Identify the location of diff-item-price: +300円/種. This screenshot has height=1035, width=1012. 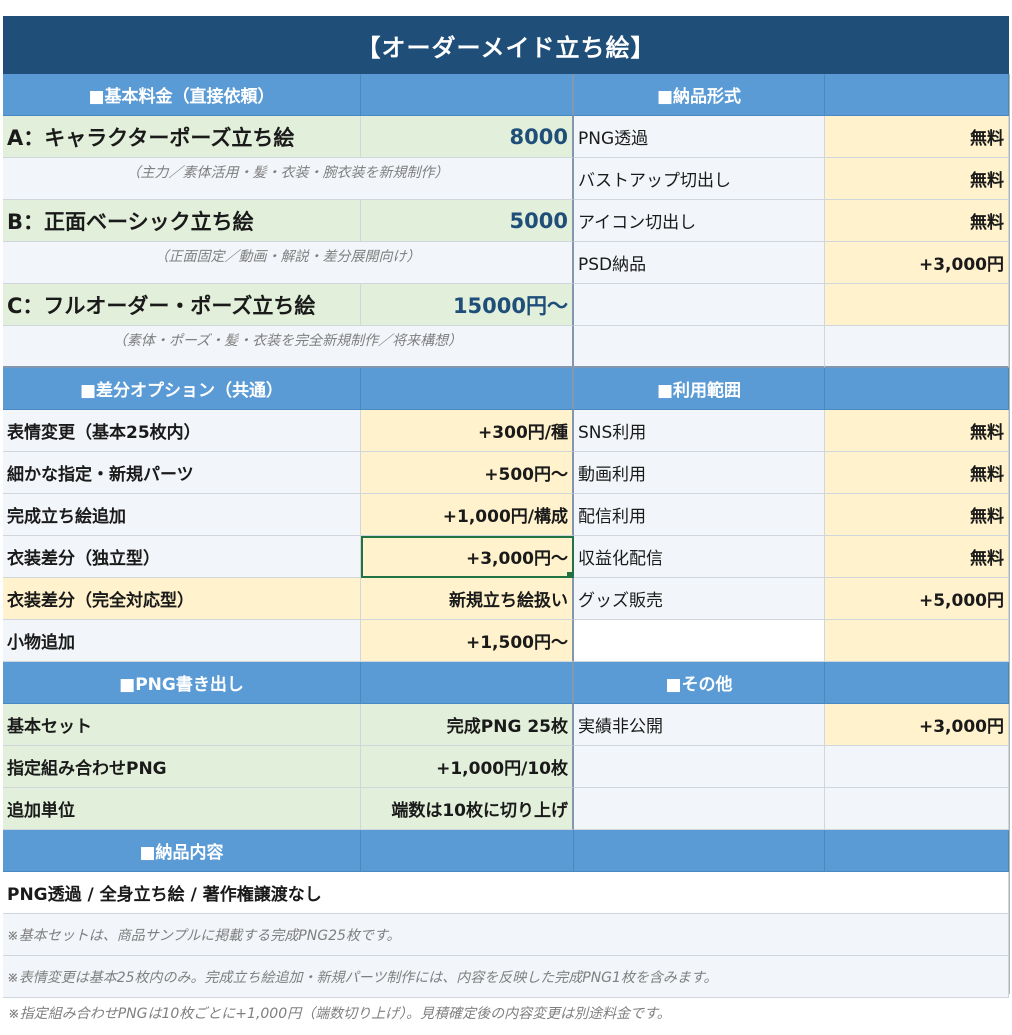
(467, 431).